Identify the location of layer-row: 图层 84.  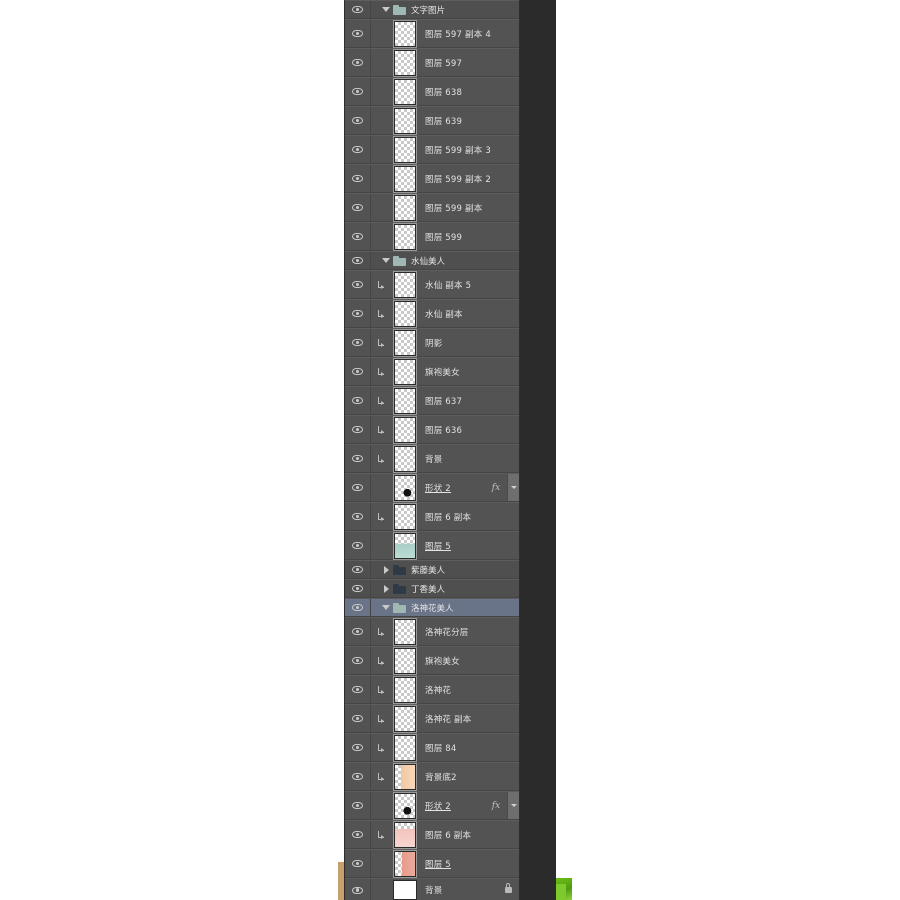
(432, 747).